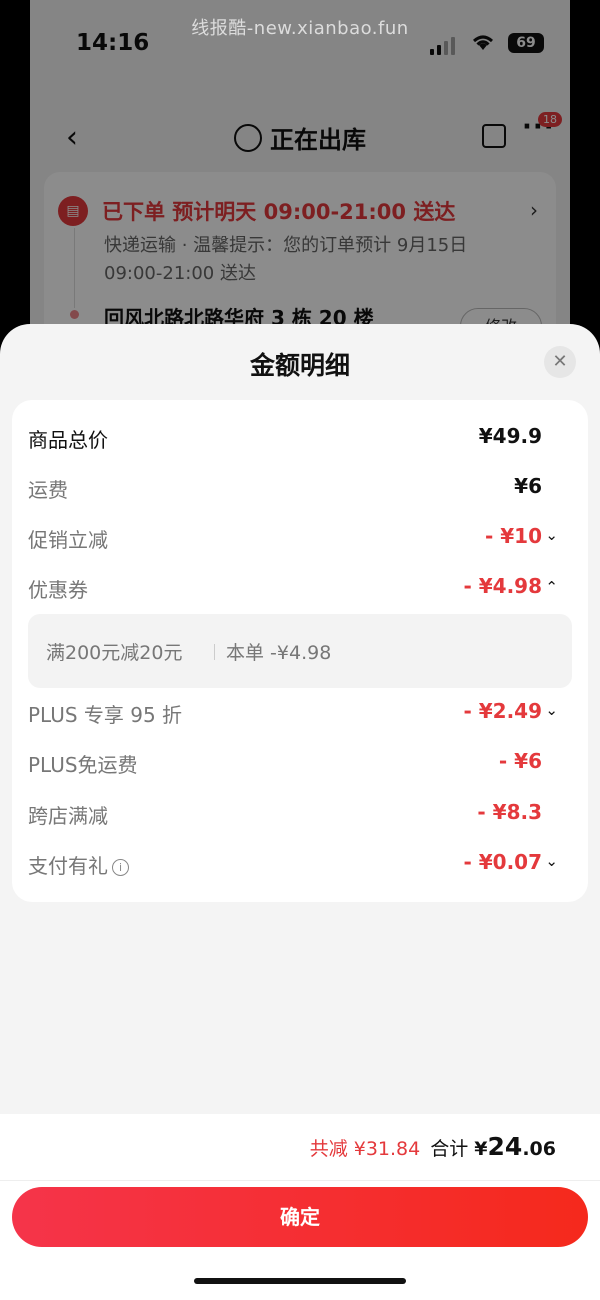 This screenshot has width=600, height=1300. I want to click on chevron-up-icon: ⌃, so click(551, 587).